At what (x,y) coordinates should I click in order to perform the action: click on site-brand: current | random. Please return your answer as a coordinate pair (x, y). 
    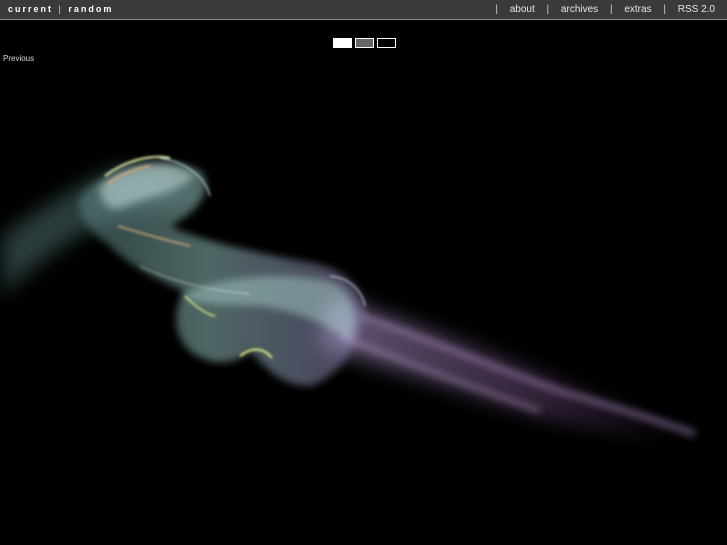
    Looking at the image, I should click on (60, 9).